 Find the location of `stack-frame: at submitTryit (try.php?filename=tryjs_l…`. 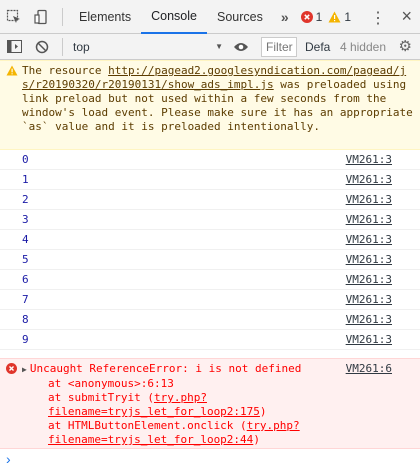

stack-frame: at submitTryit (try.php?filename=tryjs_l… is located at coordinates (219, 405).